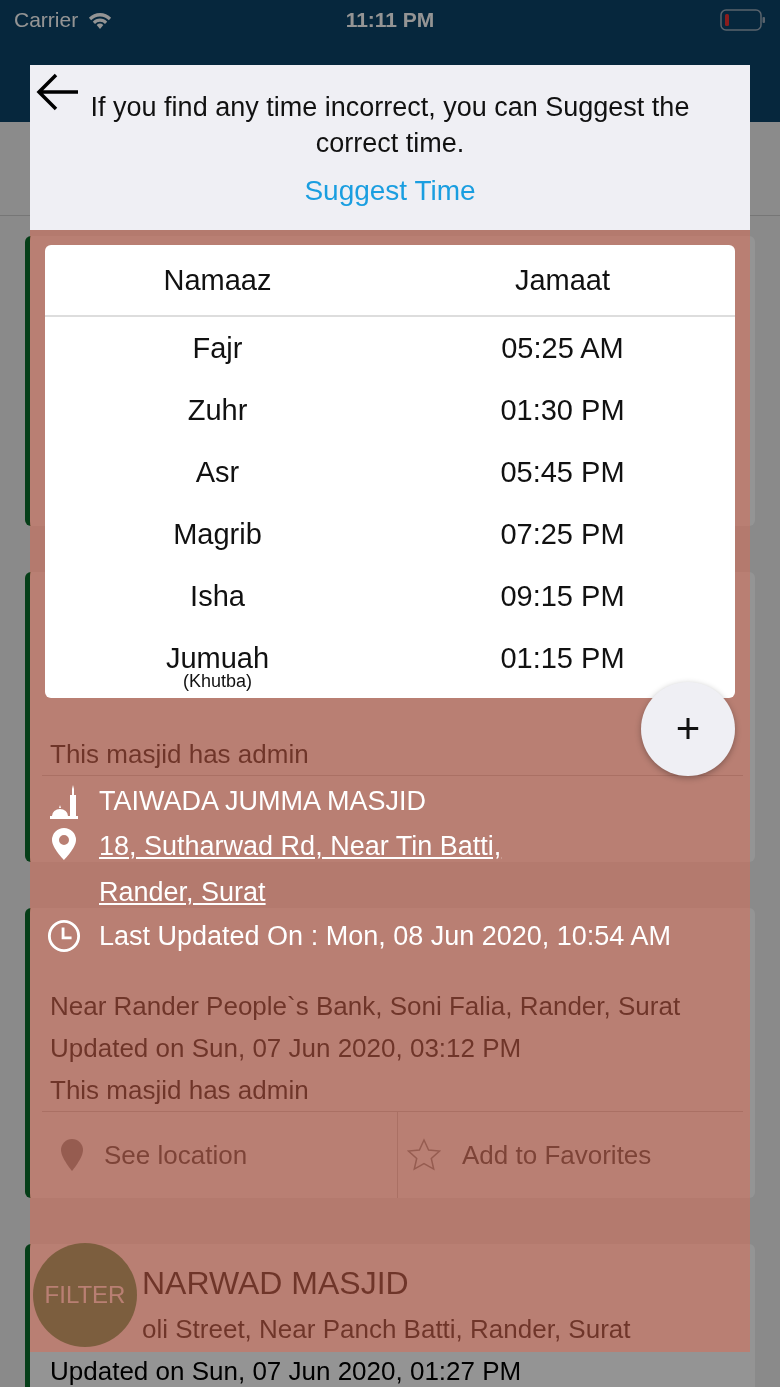 Image resolution: width=780 pixels, height=1387 pixels. What do you see at coordinates (743, 20) in the screenshot?
I see `battery-icon` at bounding box center [743, 20].